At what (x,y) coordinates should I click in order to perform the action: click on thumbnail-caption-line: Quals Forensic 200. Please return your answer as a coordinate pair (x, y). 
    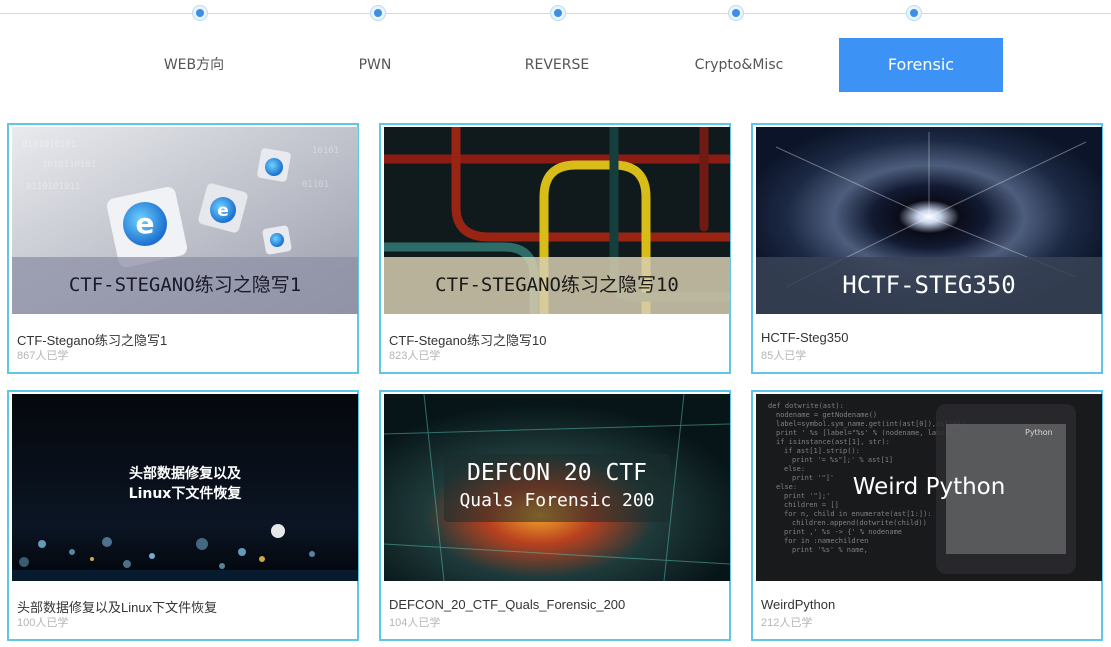
    Looking at the image, I should click on (557, 500).